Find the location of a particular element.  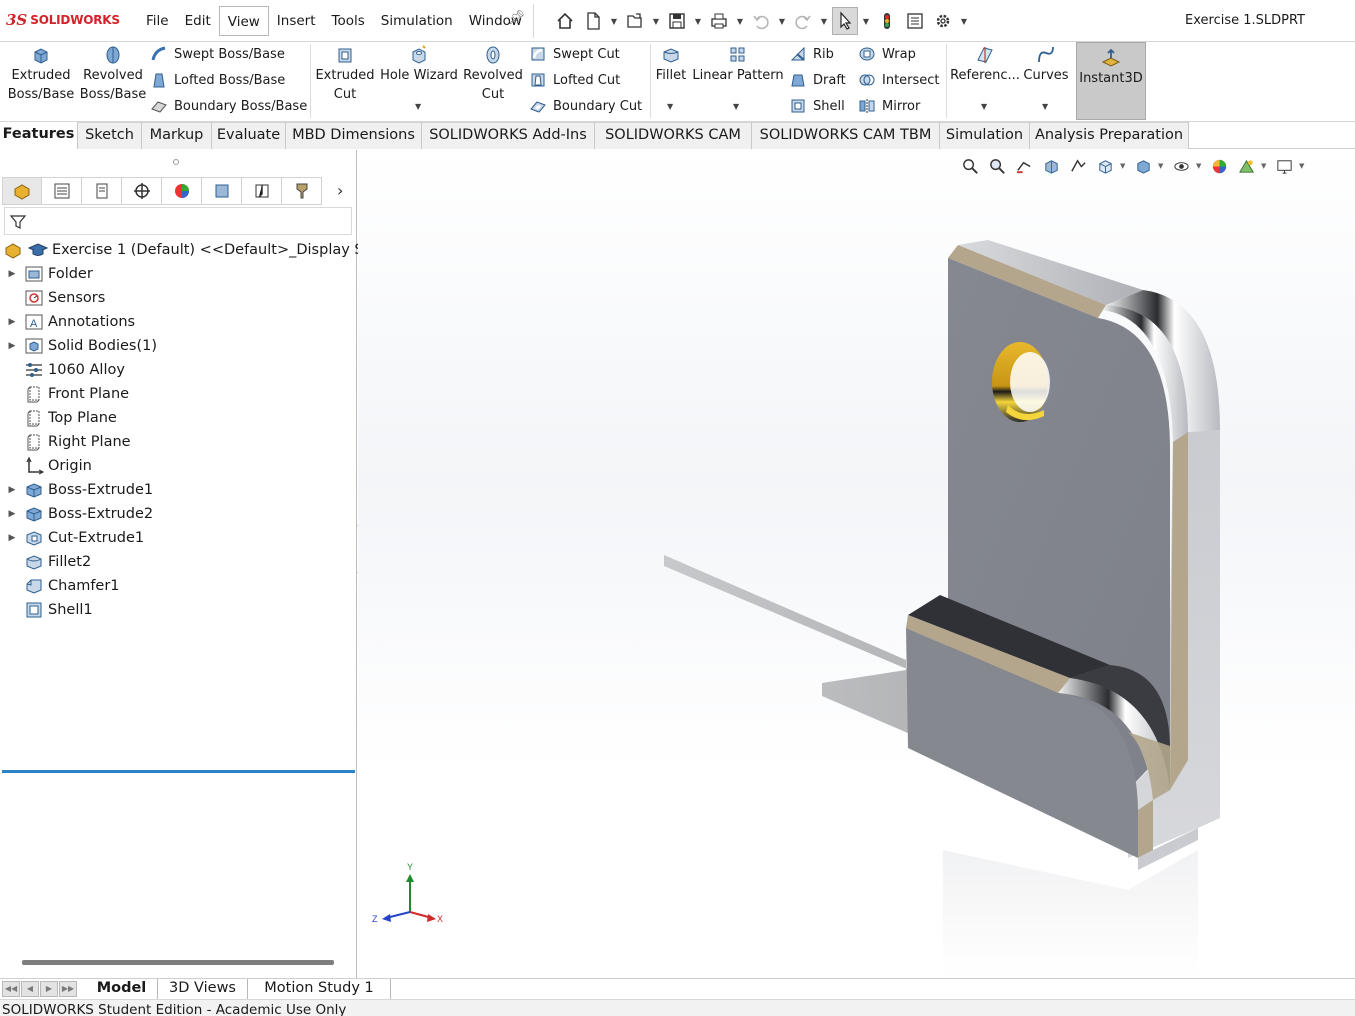

intersect-button: Intersect is located at coordinates (899, 80).